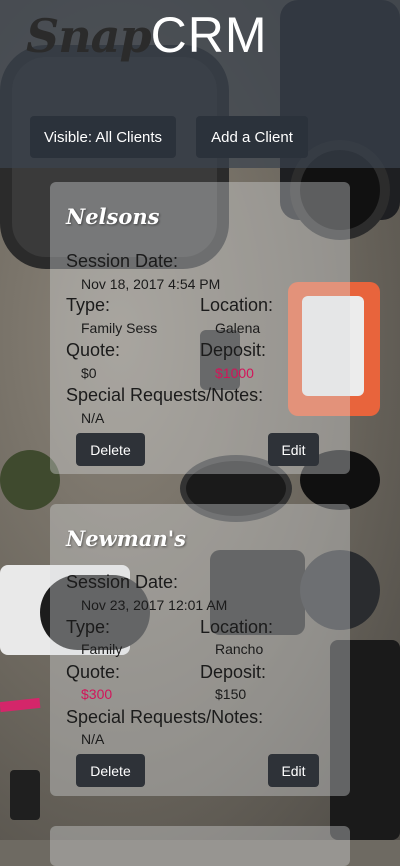  I want to click on session-date-value: Nov 18, 2017 4:54 PM, so click(151, 284).